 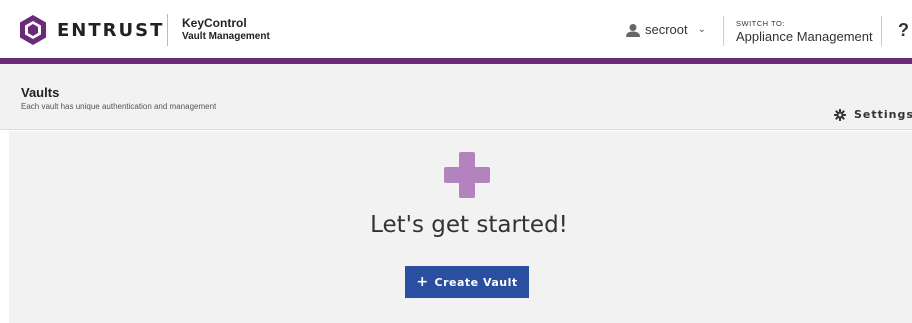 What do you see at coordinates (702, 29) in the screenshot?
I see `chevron-down-icon: ⌄` at bounding box center [702, 29].